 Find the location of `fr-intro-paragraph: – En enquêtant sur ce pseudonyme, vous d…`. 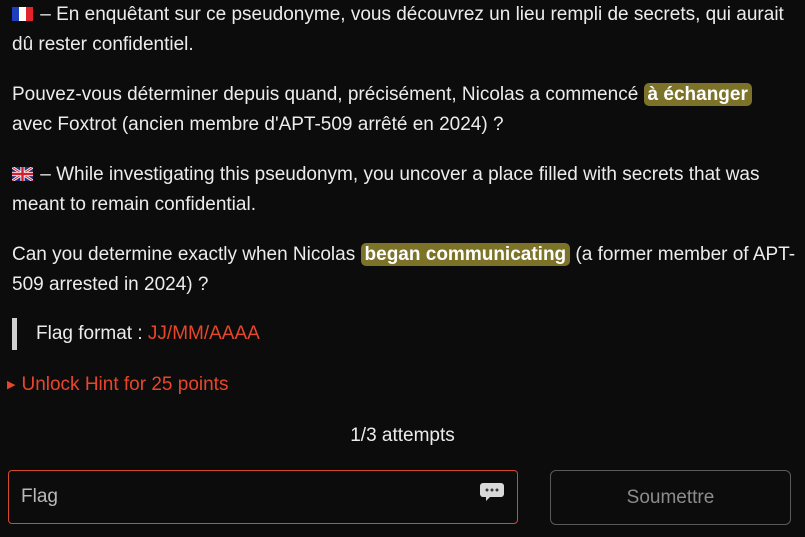

fr-intro-paragraph: – En enquêtant sur ce pseudonyme, vous d… is located at coordinates (404, 30).